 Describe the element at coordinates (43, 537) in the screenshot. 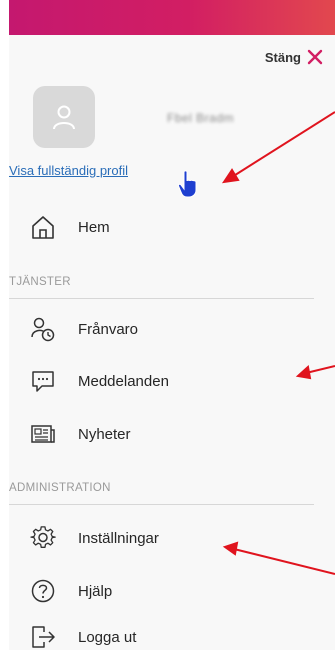

I see `gear-icon` at that location.